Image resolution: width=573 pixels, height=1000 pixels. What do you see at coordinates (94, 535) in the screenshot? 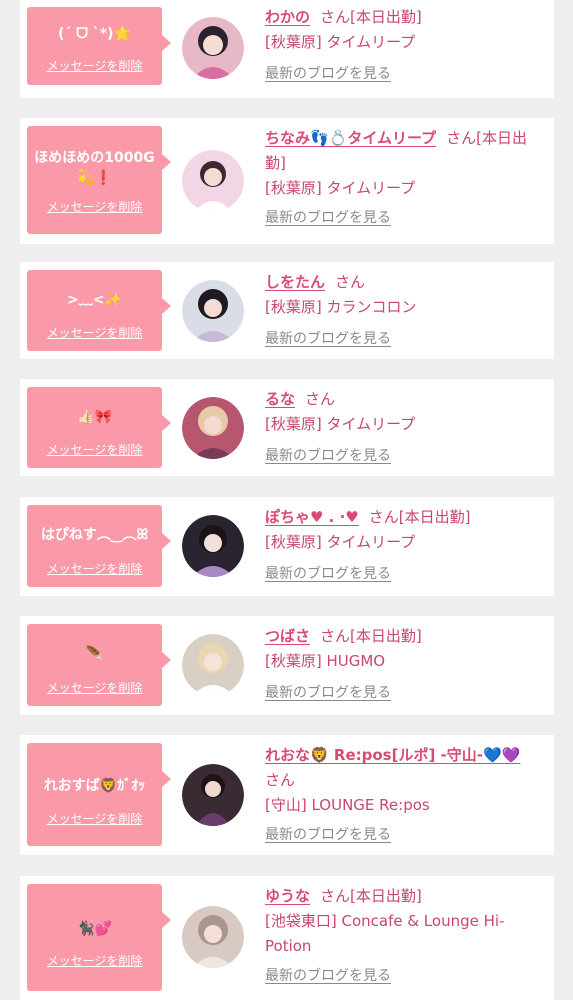
I see `message-text: はぴねす︵‿︵ꕤ` at bounding box center [94, 535].